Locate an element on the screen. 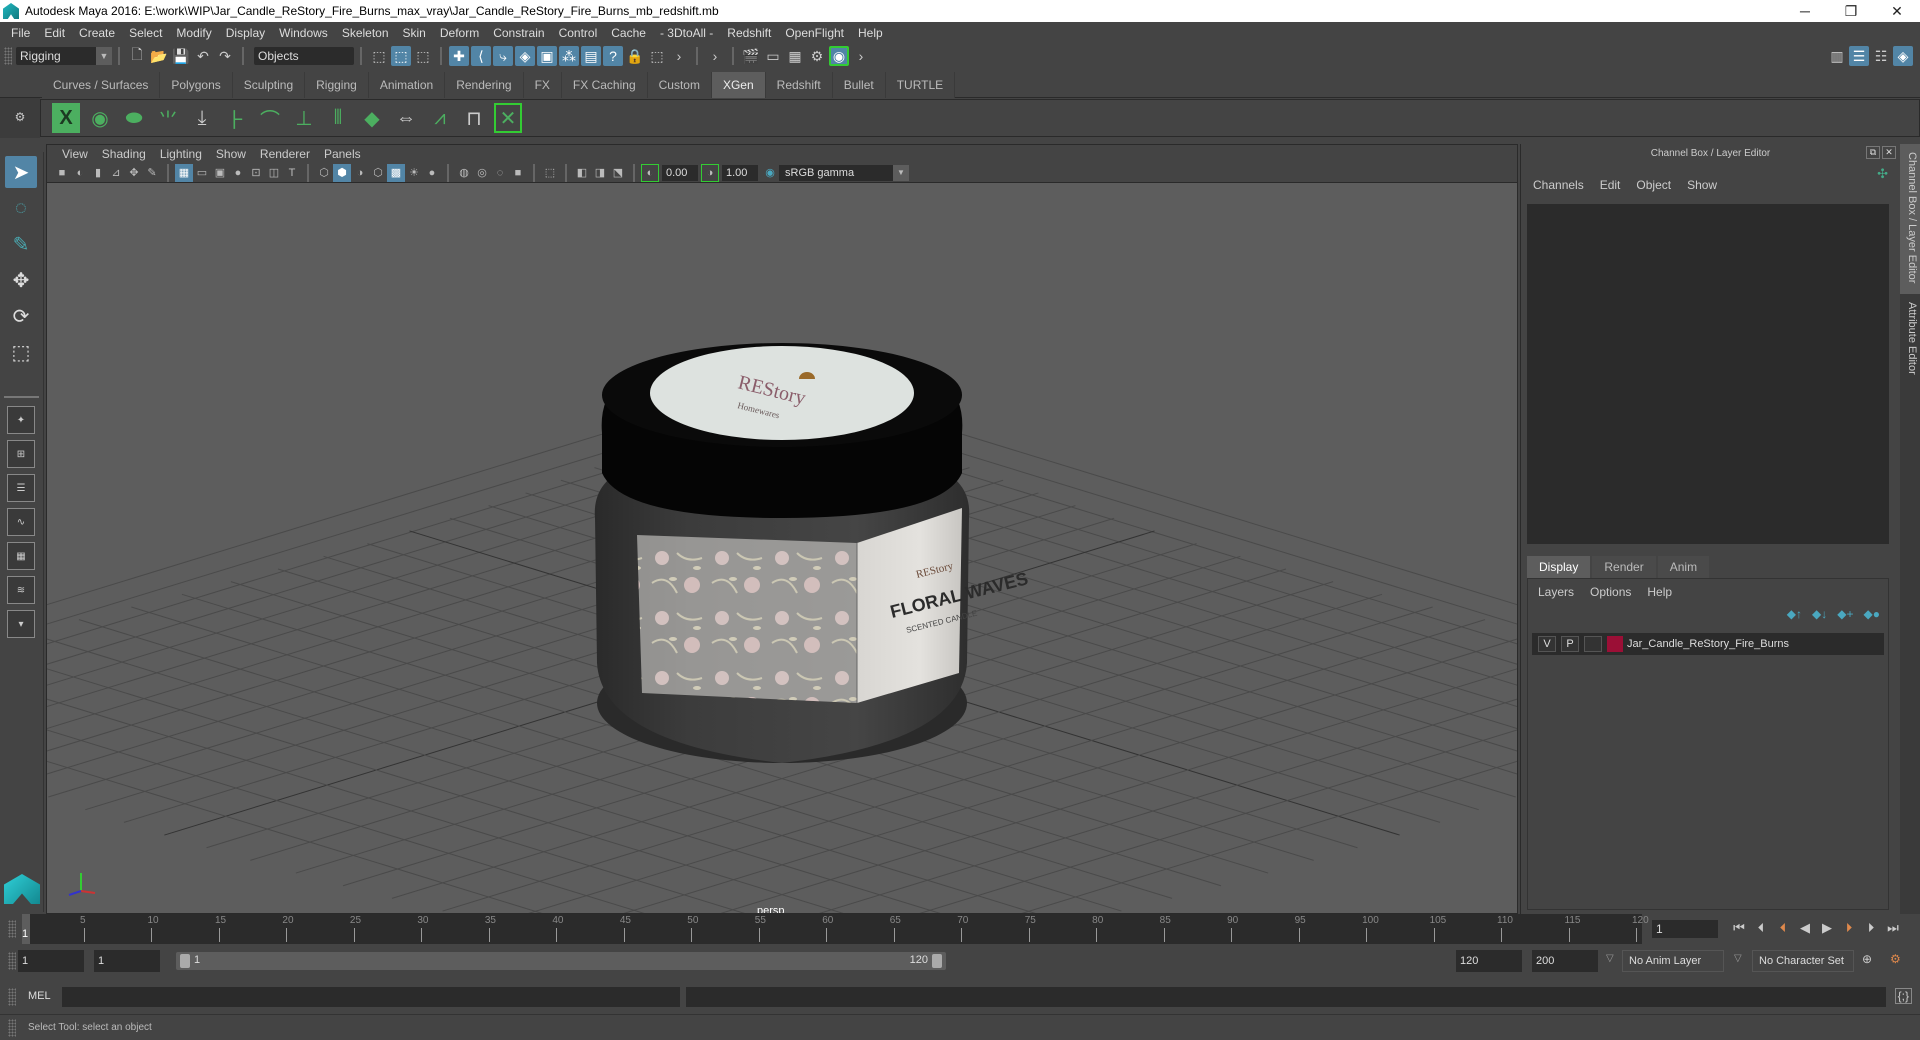 This screenshot has width=1920, height=1040. select-tool-icon: ➤ is located at coordinates (21, 172).